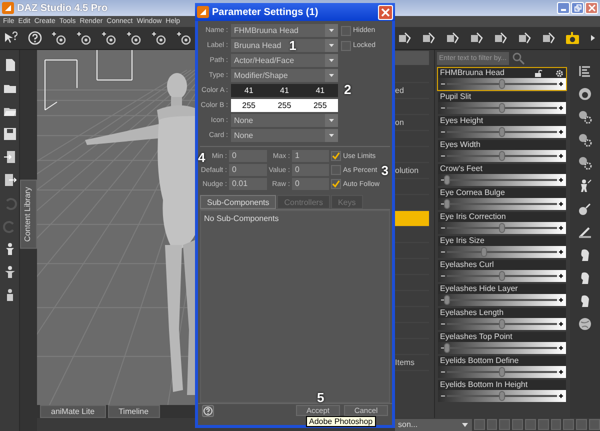  I want to click on camera-icon, so click(572, 38).